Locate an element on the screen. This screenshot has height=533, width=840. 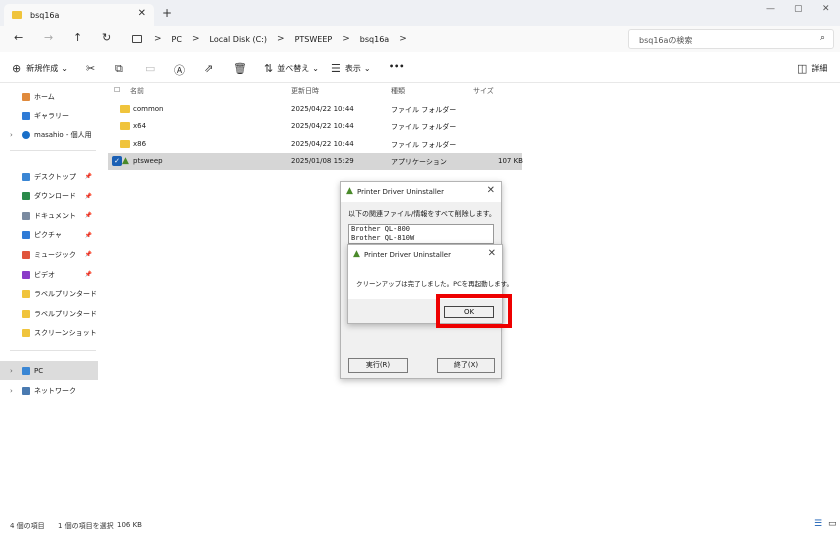
new-button: ⊕ 新規作成 ⌄ is located at coordinates (40, 68).